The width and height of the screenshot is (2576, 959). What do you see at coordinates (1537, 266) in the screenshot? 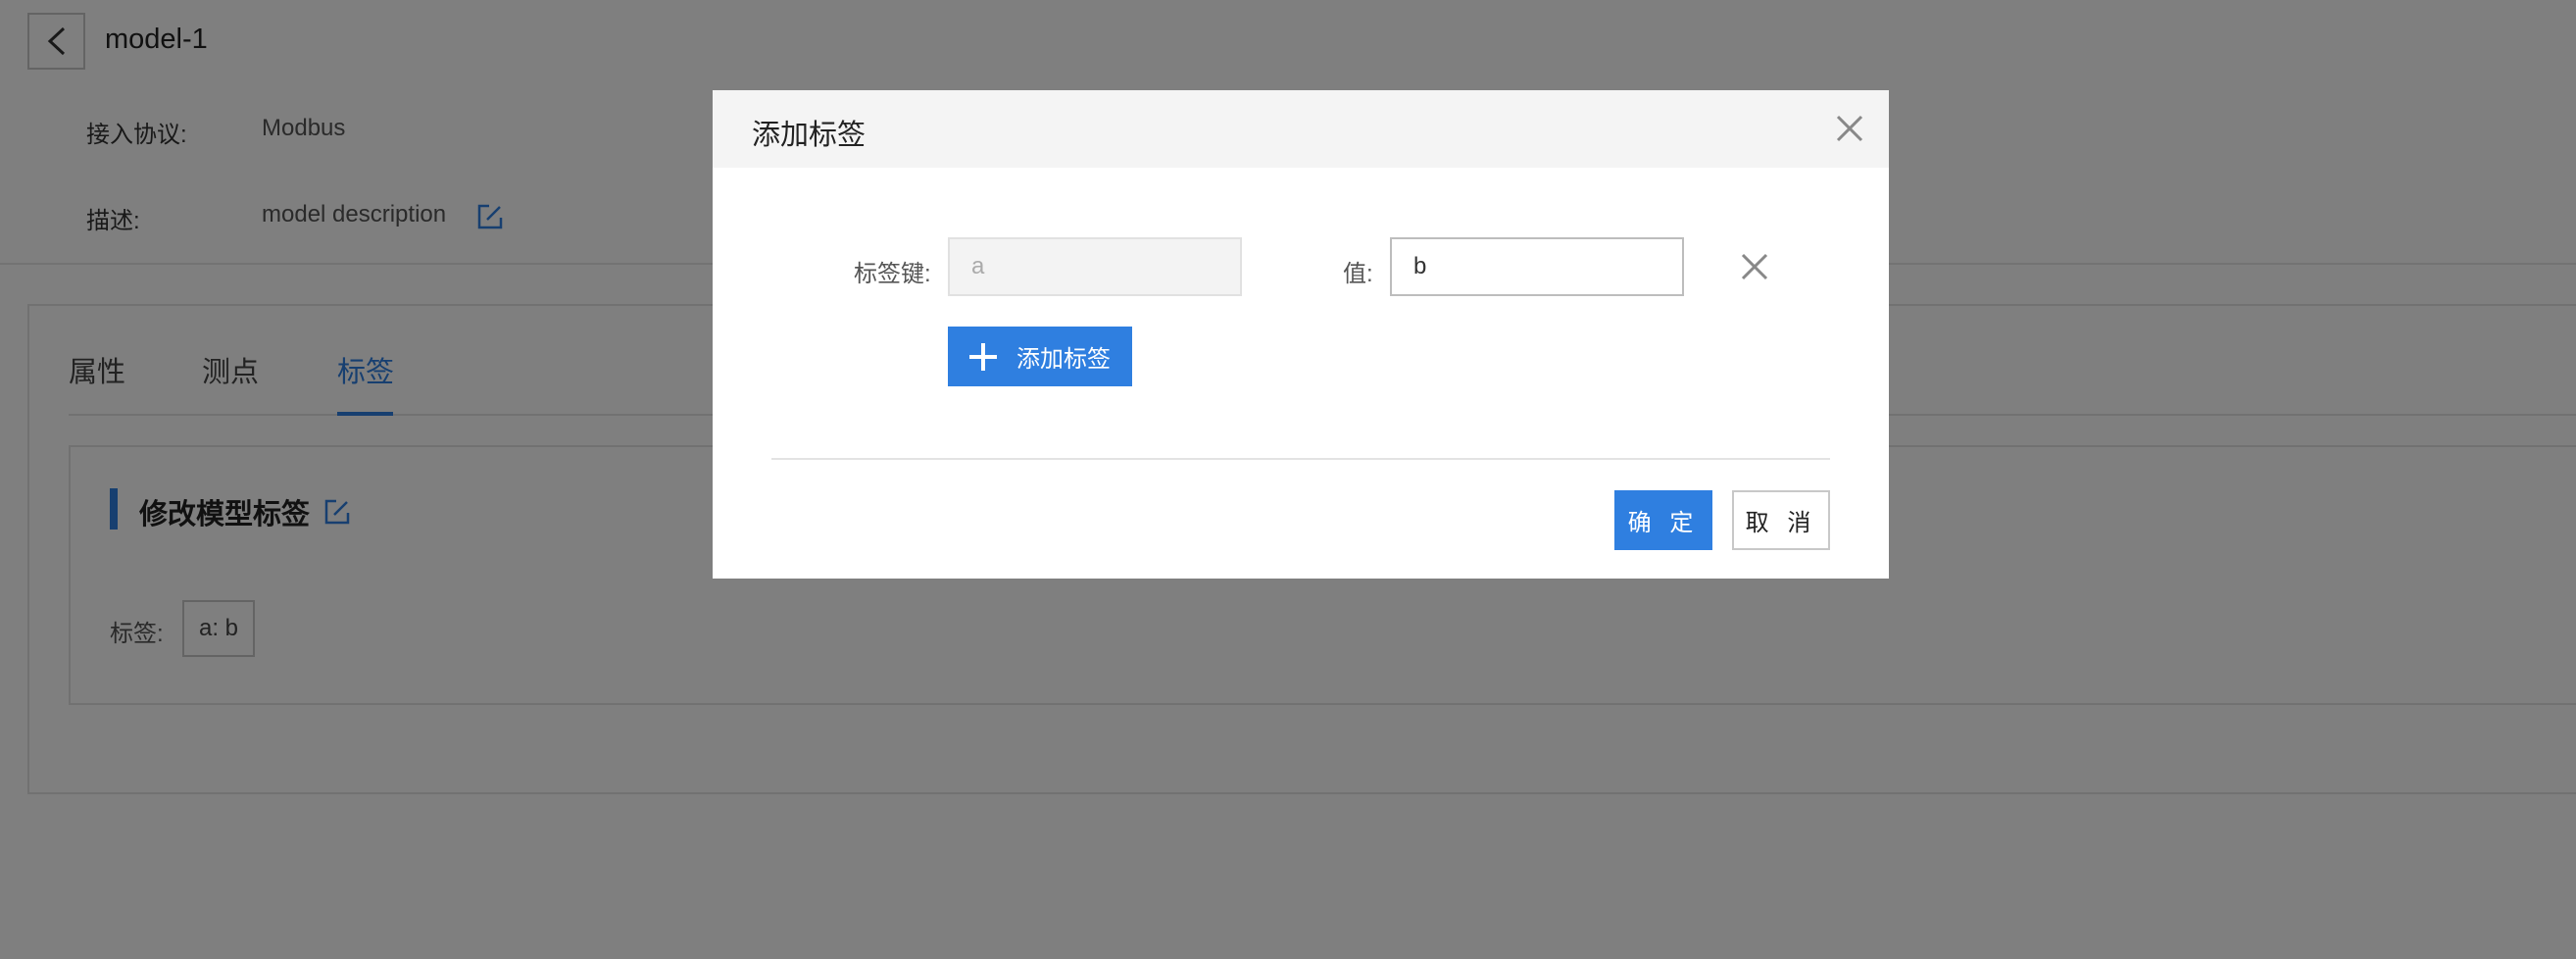
I see `tag-value-input: b` at bounding box center [1537, 266].